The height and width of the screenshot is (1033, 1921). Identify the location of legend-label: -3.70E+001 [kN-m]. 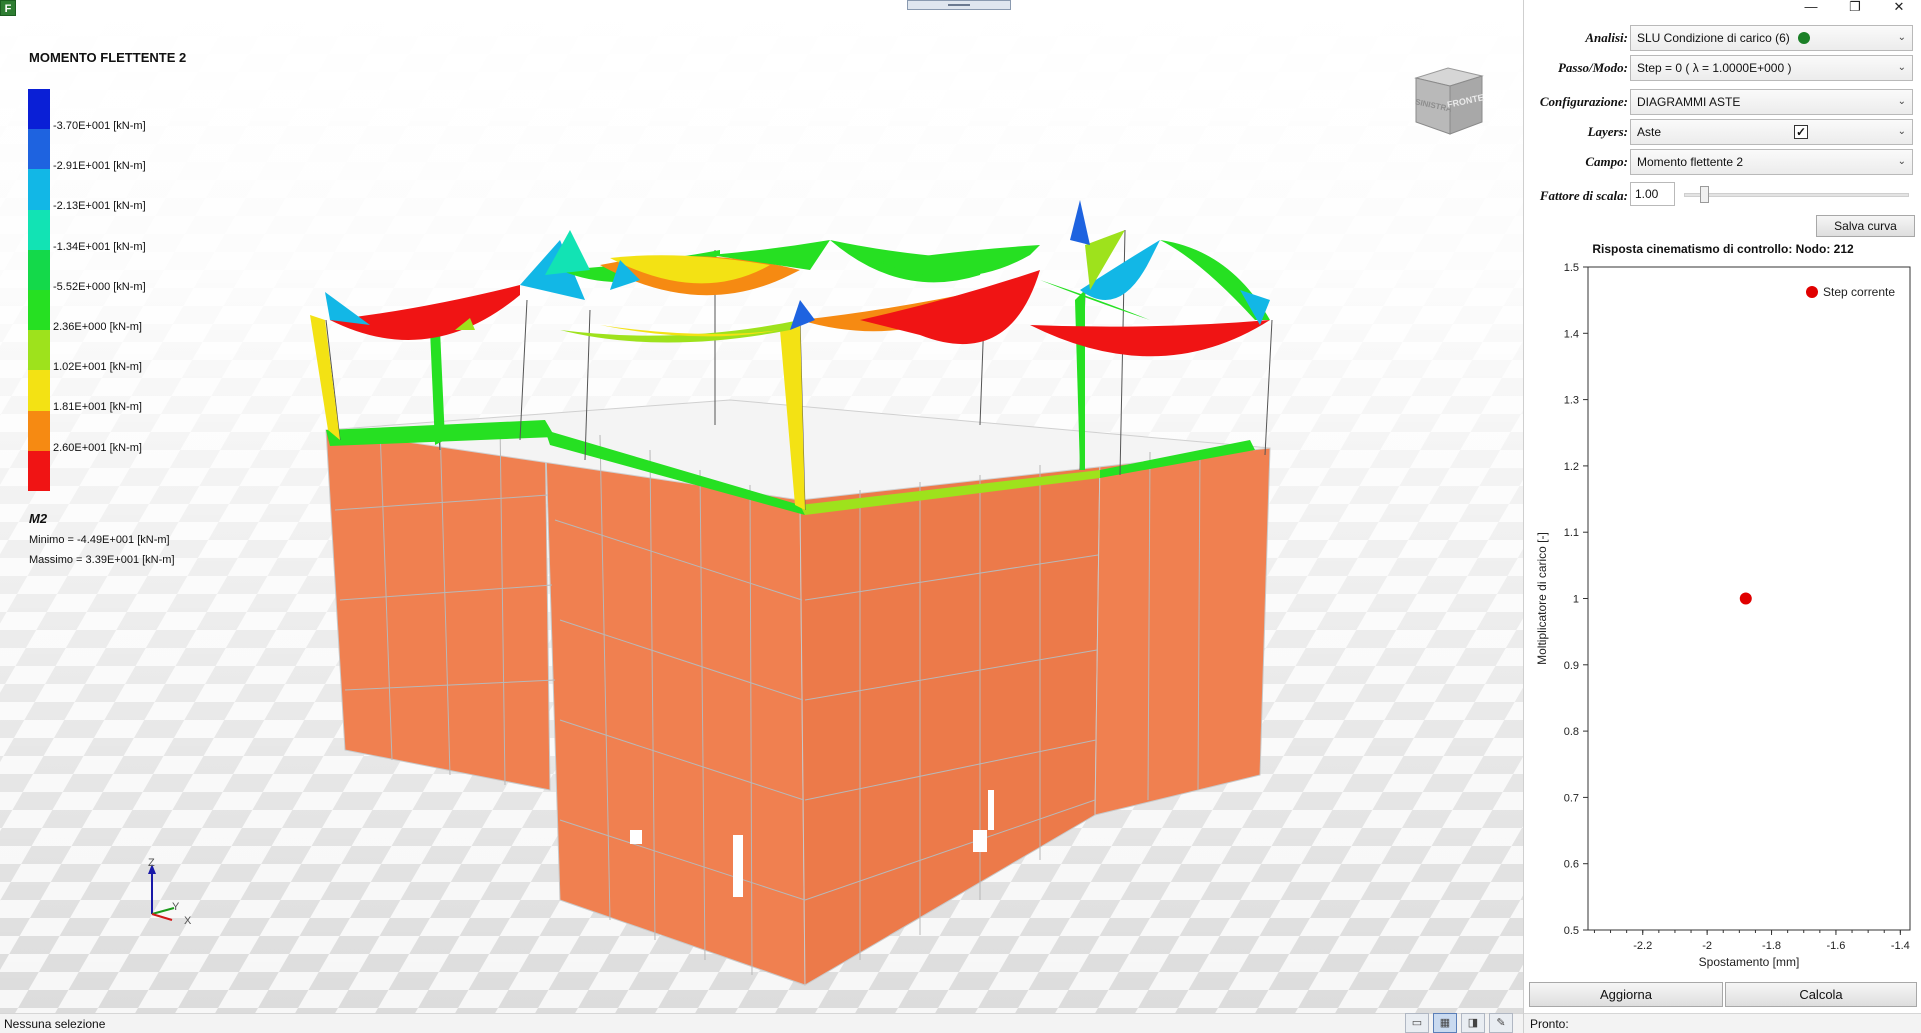
(99, 126).